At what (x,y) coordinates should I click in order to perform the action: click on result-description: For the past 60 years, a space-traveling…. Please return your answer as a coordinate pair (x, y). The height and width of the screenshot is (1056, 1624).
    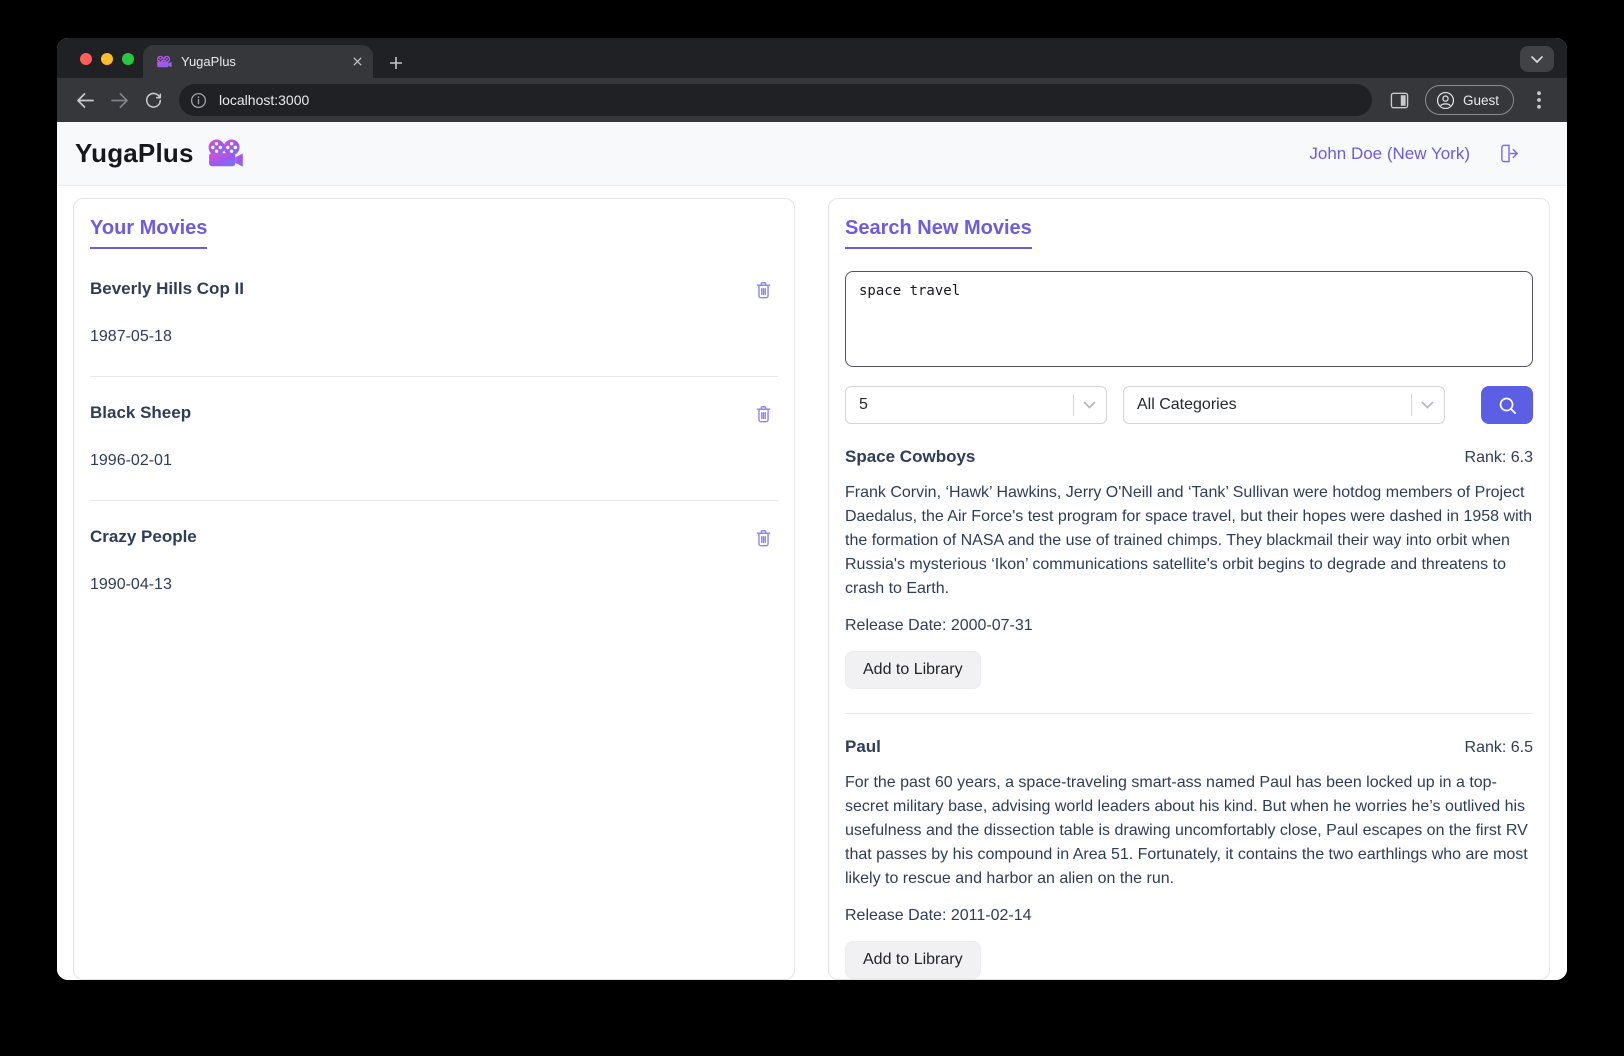
    Looking at the image, I should click on (1186, 830).